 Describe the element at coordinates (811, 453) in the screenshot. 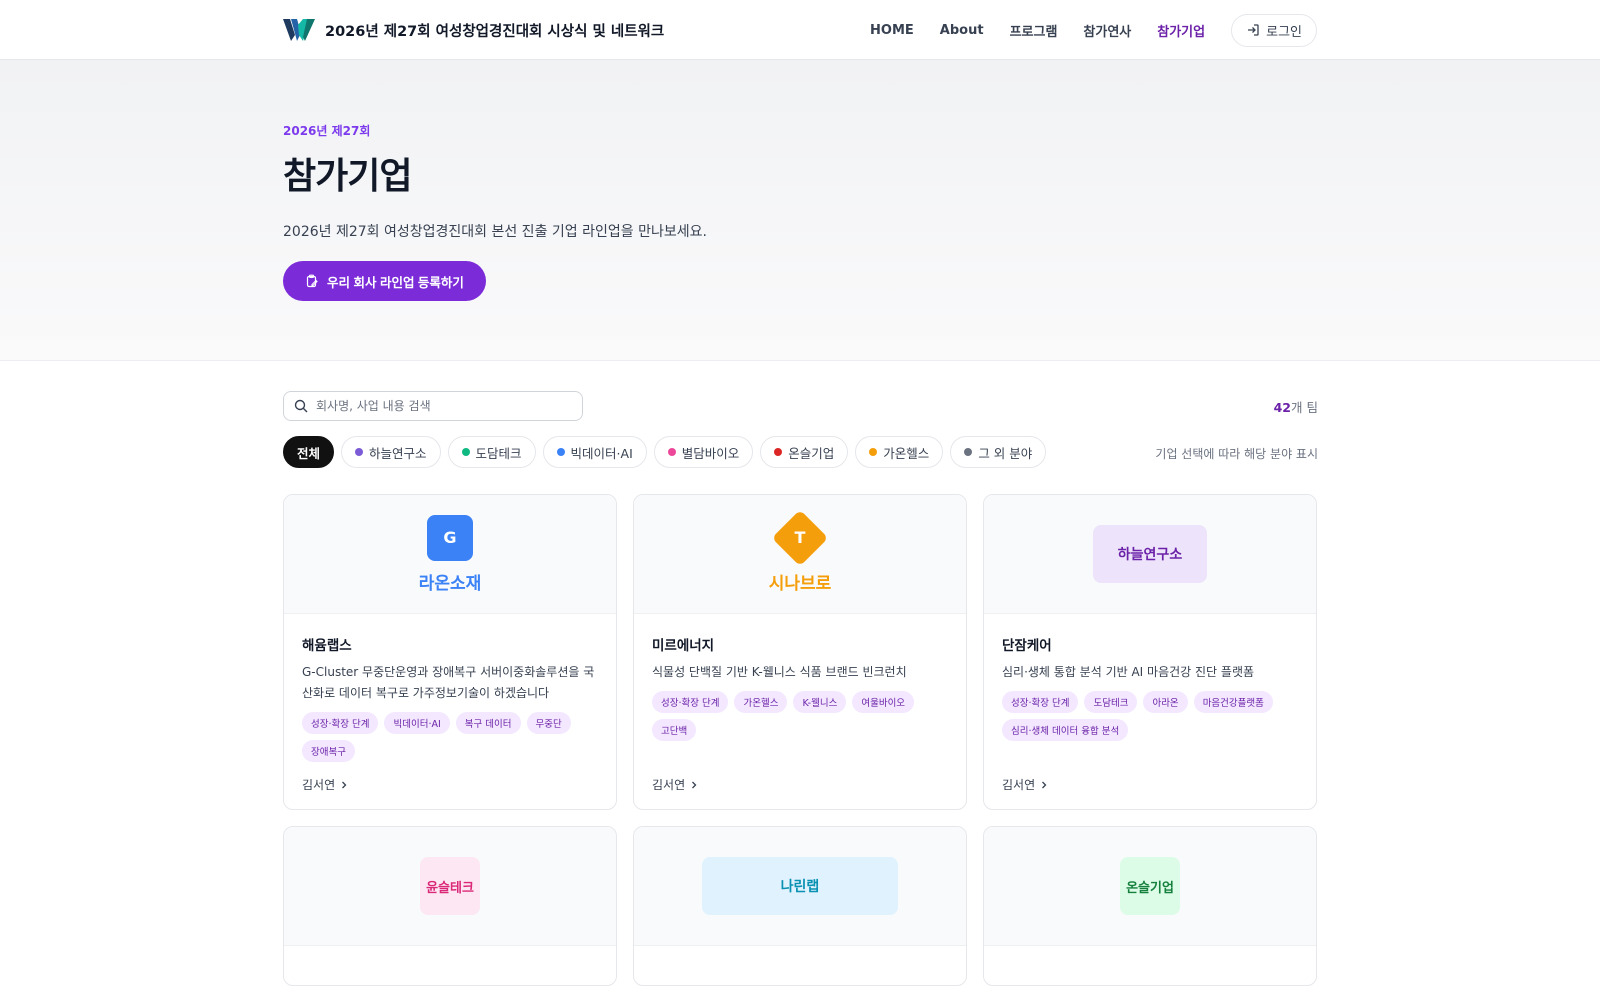

I see `filter-chip-label: 온슬기업` at that location.